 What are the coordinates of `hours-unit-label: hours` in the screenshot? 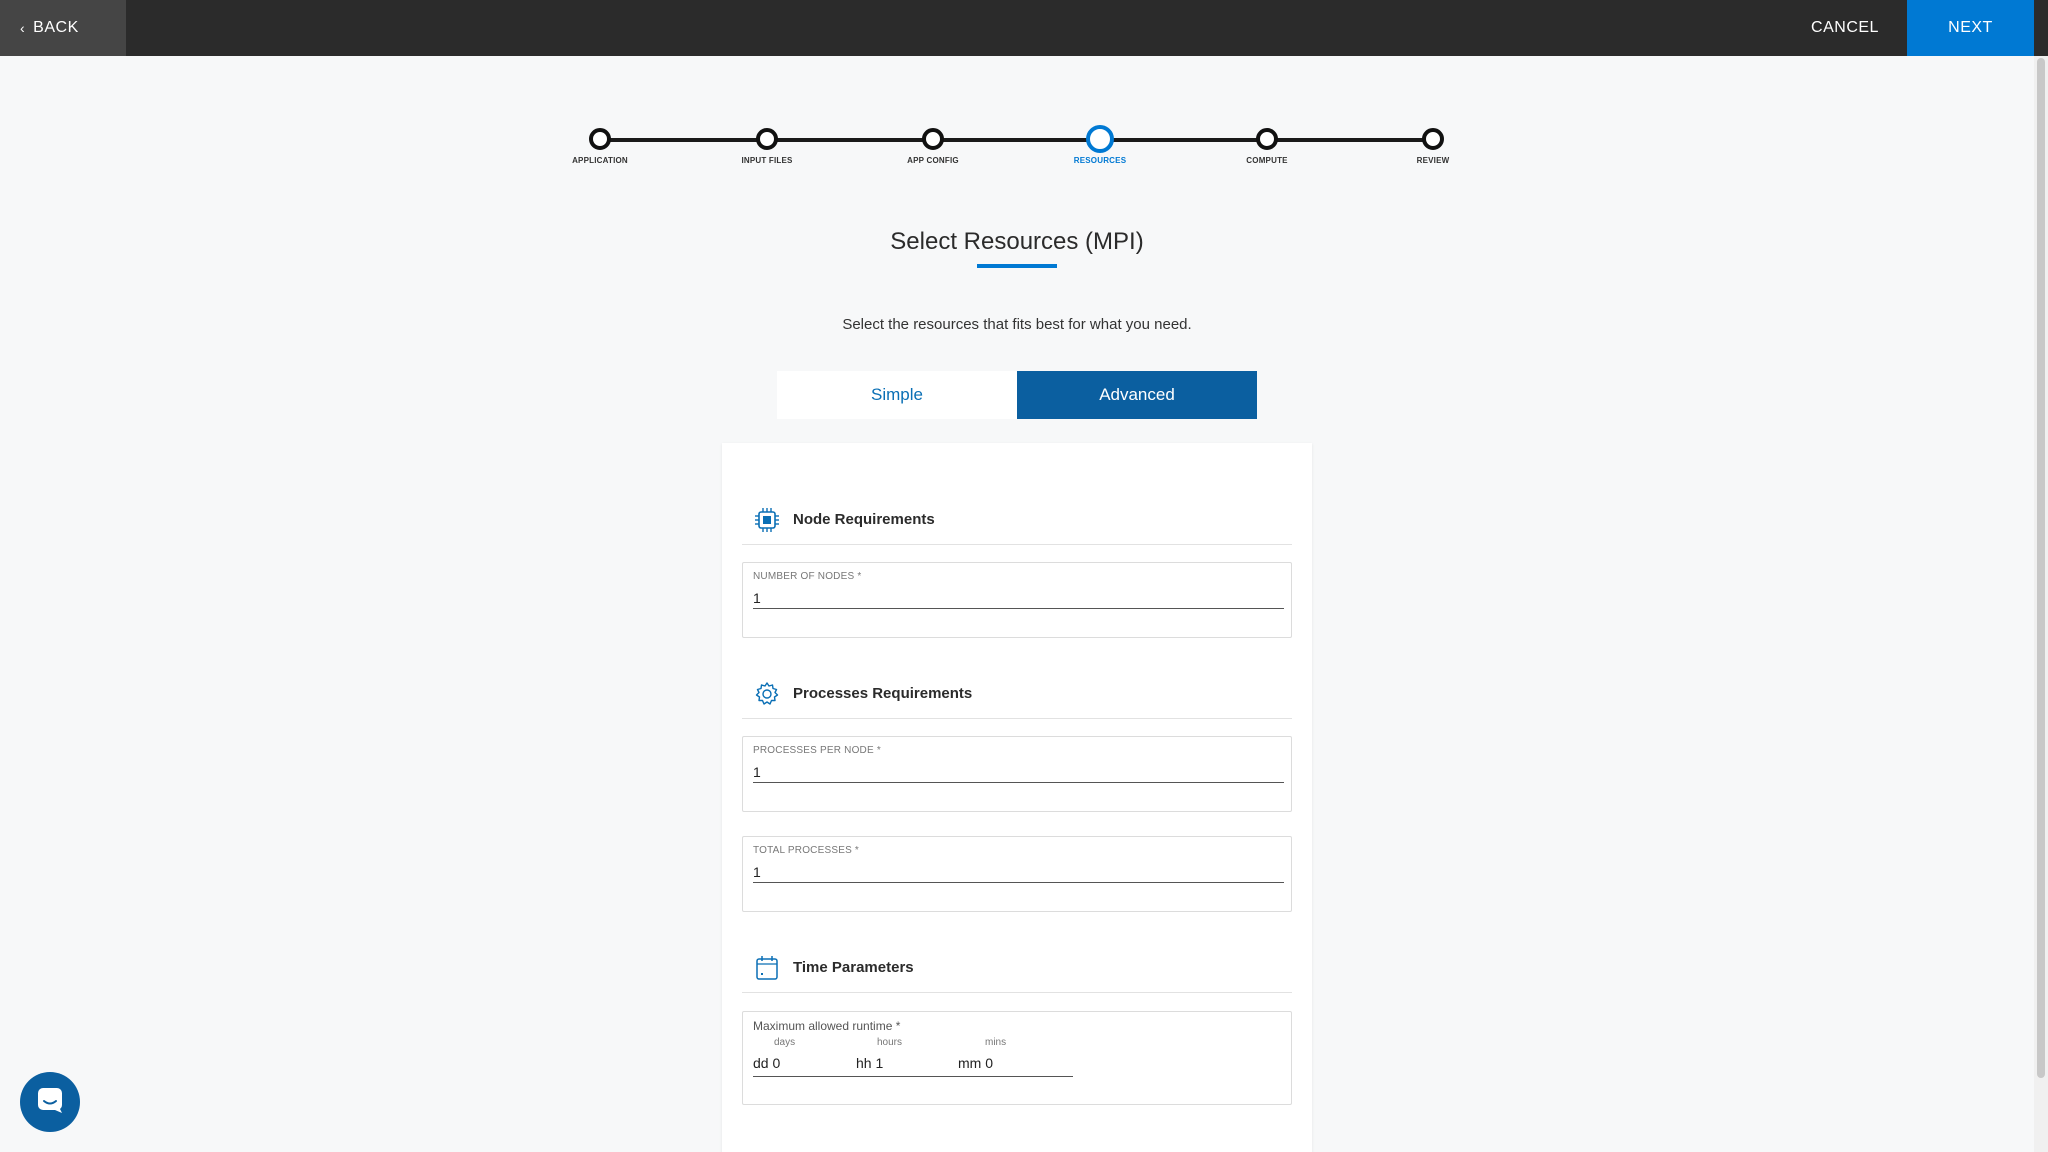 It's located at (890, 1042).